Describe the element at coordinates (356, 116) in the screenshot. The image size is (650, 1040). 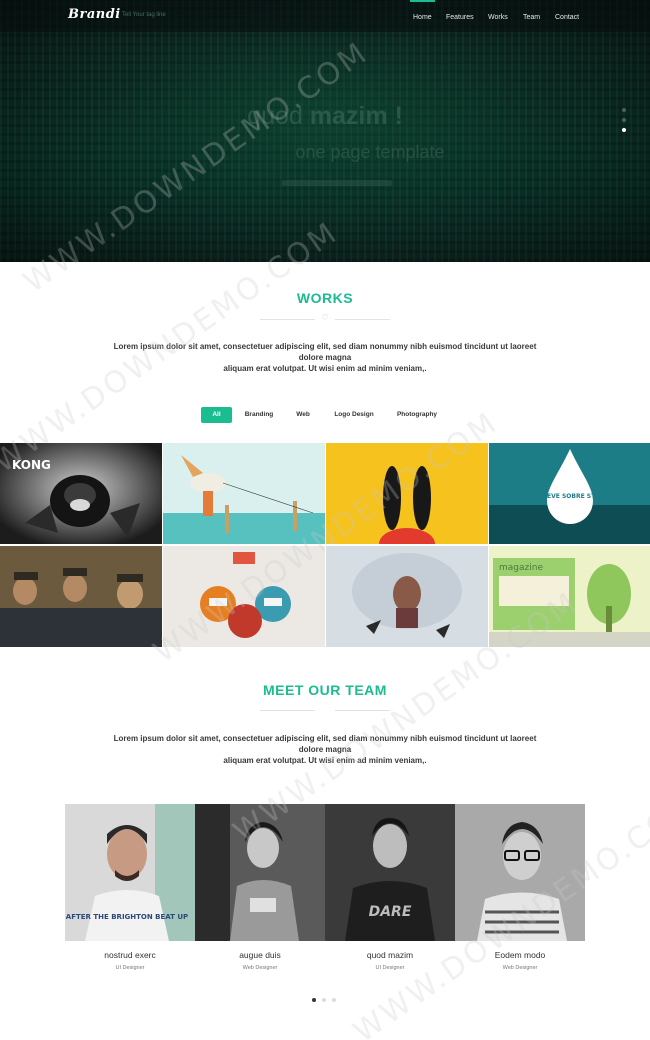
I see `hero-title-bold: mazim !` at that location.